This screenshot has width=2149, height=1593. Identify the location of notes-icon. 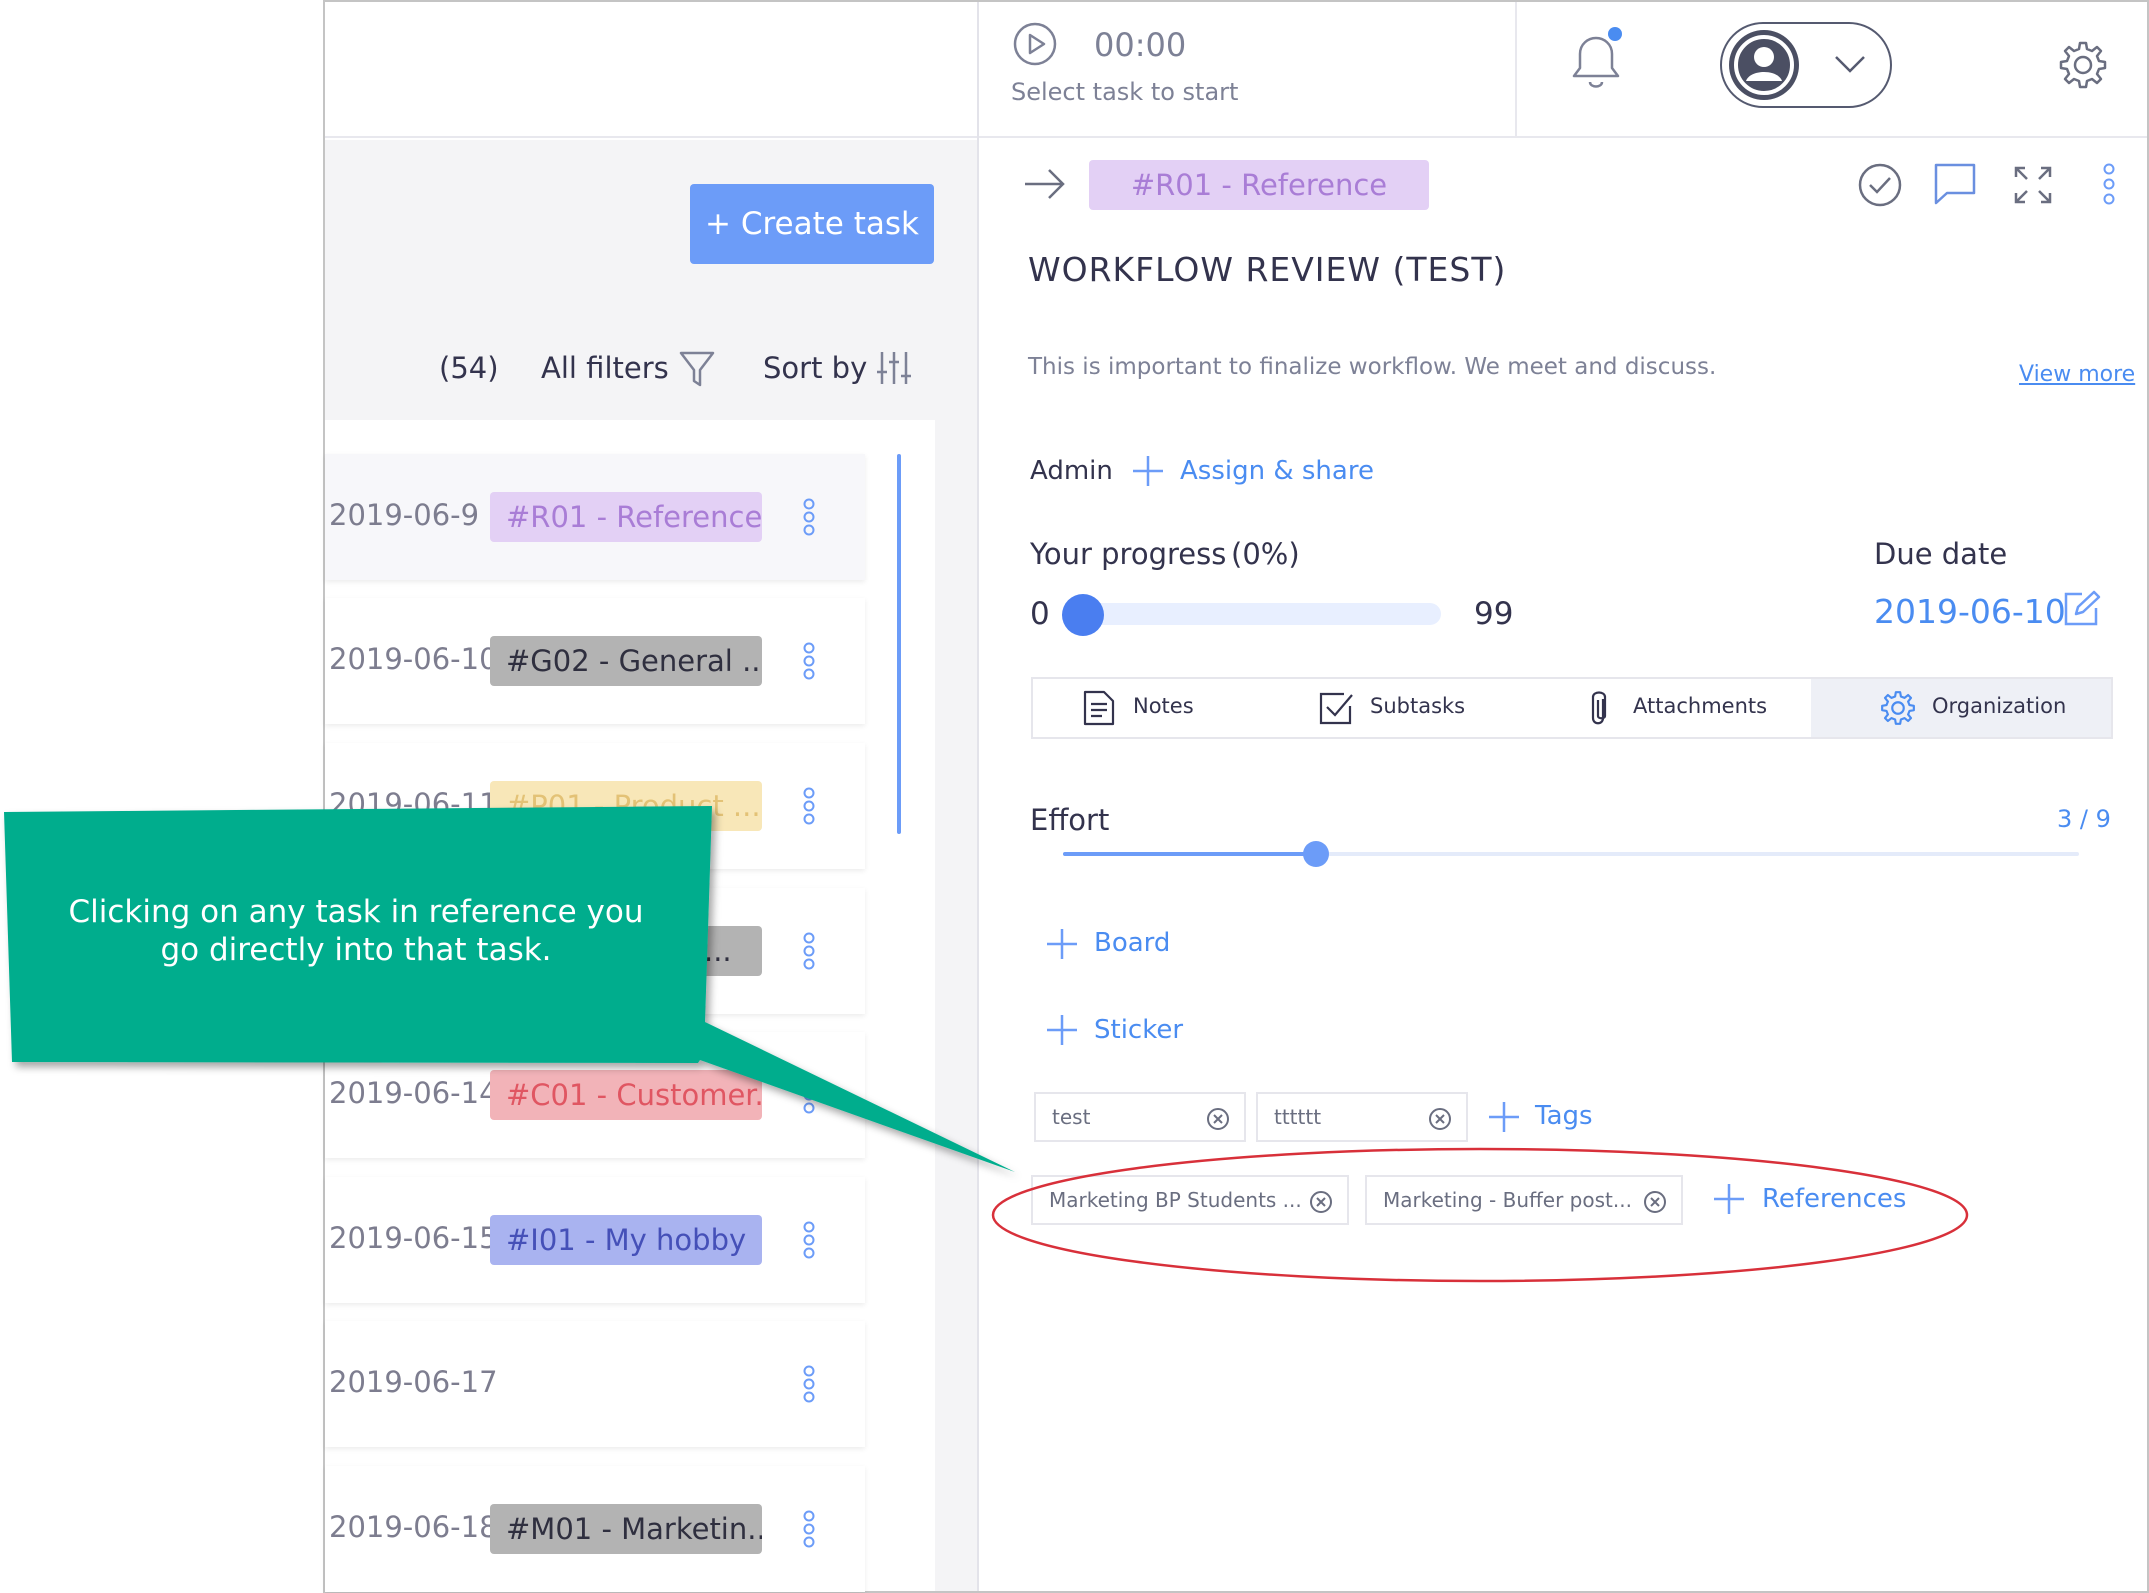
(1099, 708).